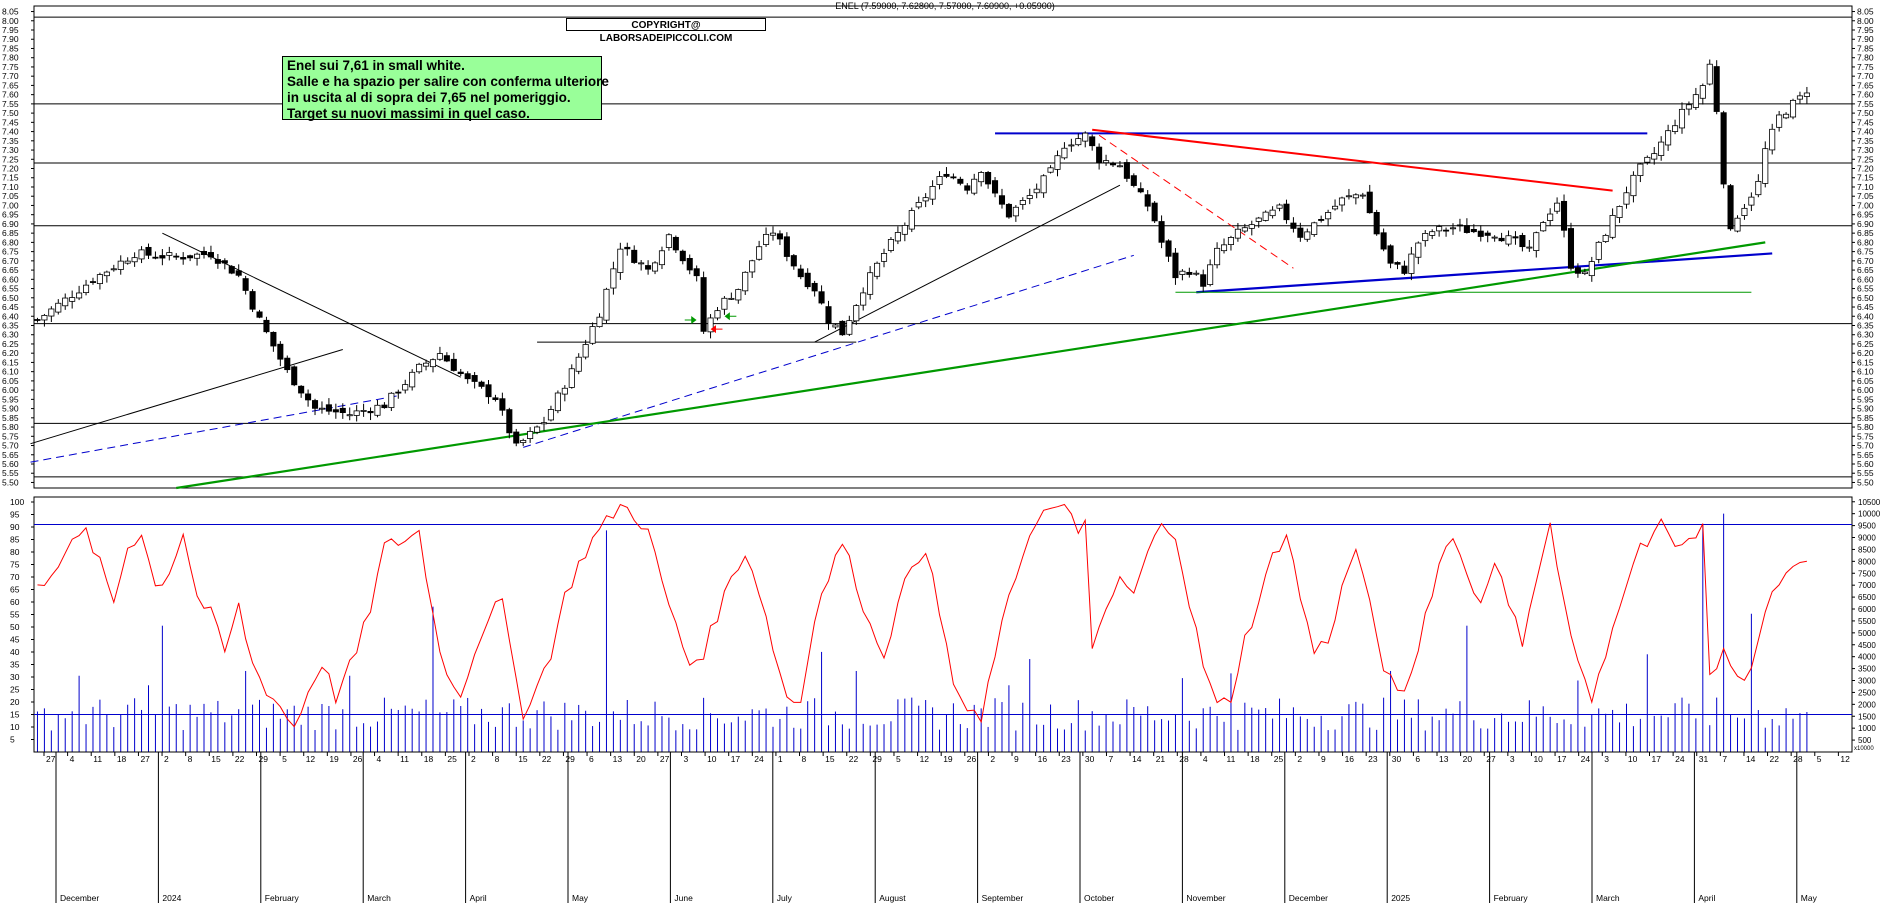 The width and height of the screenshot is (1890, 908). What do you see at coordinates (10, 261) in the screenshot?
I see `price-tick-label-left: 6.70` at bounding box center [10, 261].